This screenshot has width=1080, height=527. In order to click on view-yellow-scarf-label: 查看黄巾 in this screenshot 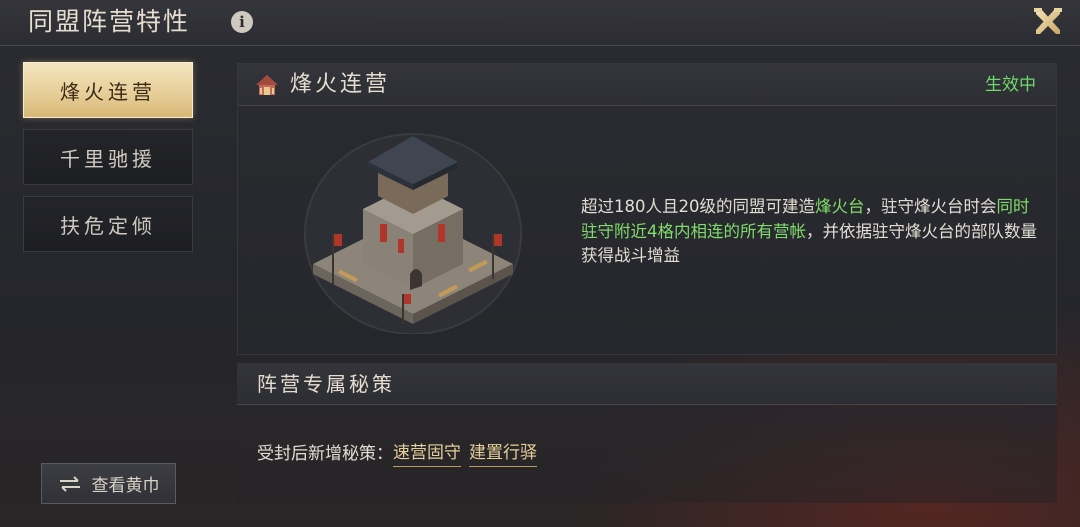, I will do `click(125, 486)`.